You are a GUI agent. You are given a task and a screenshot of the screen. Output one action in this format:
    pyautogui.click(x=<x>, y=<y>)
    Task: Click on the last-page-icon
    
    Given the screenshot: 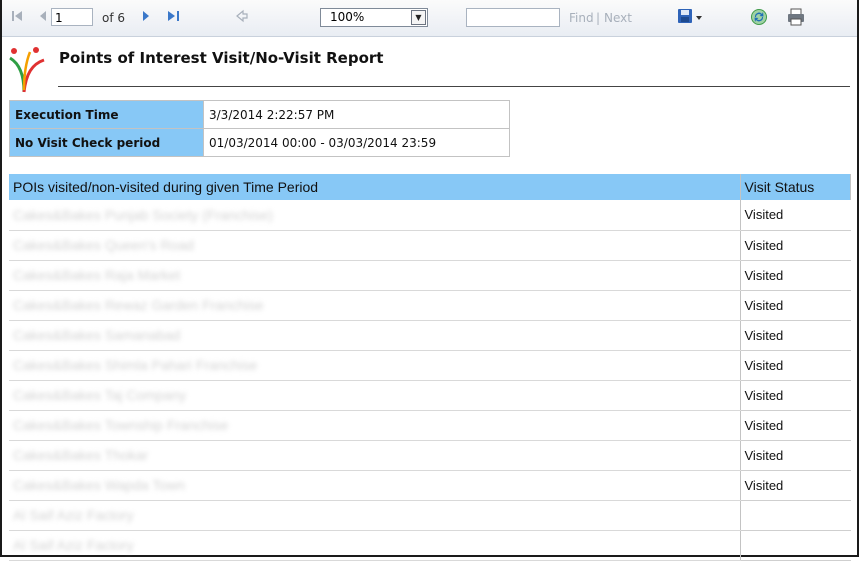 What is the action you would take?
    pyautogui.click(x=174, y=18)
    